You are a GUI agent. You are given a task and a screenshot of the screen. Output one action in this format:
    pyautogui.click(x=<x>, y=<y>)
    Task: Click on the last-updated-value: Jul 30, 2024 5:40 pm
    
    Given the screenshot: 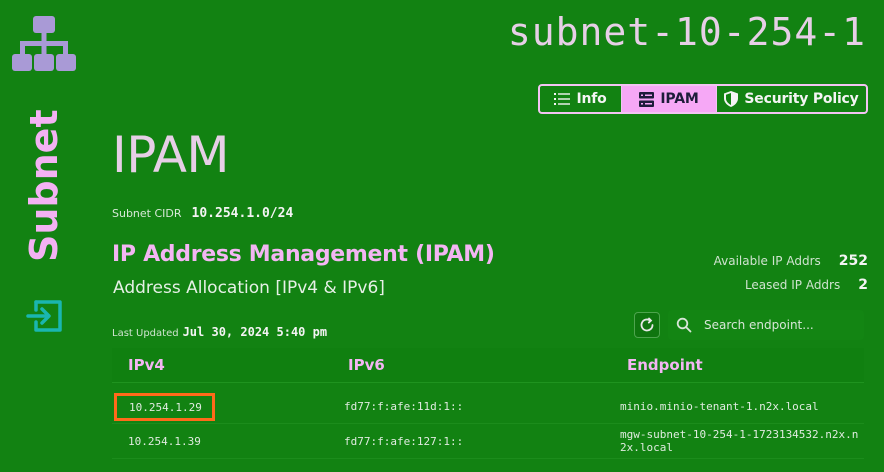 What is the action you would take?
    pyautogui.click(x=255, y=332)
    